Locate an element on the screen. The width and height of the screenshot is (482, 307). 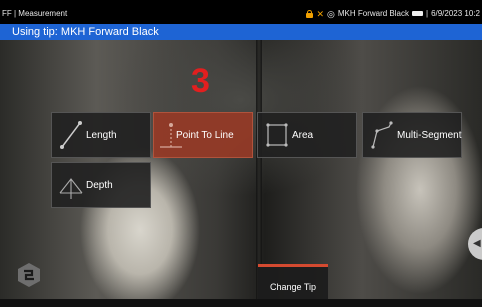
date-time: 6/9/2023 10:2 is located at coordinates (455, 13).